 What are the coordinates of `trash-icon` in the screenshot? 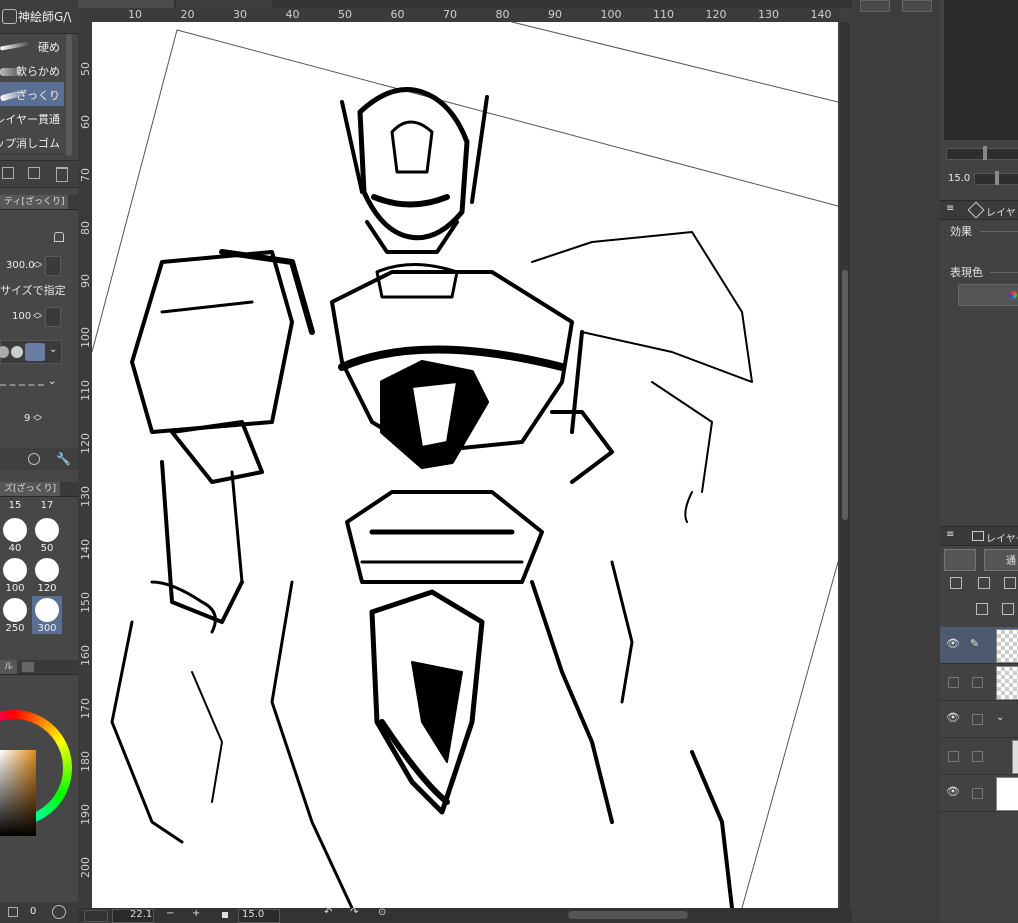 It's located at (62, 174).